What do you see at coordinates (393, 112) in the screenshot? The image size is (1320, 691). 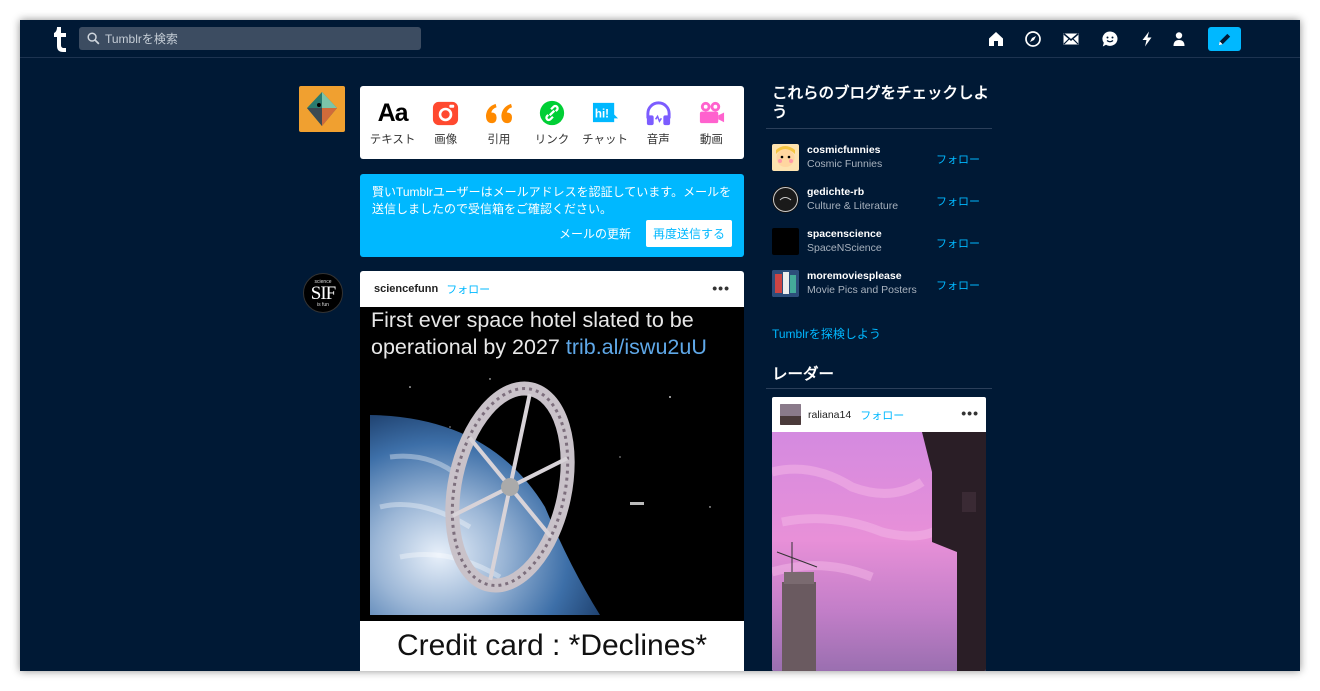 I see `text-icon: Aa` at bounding box center [393, 112].